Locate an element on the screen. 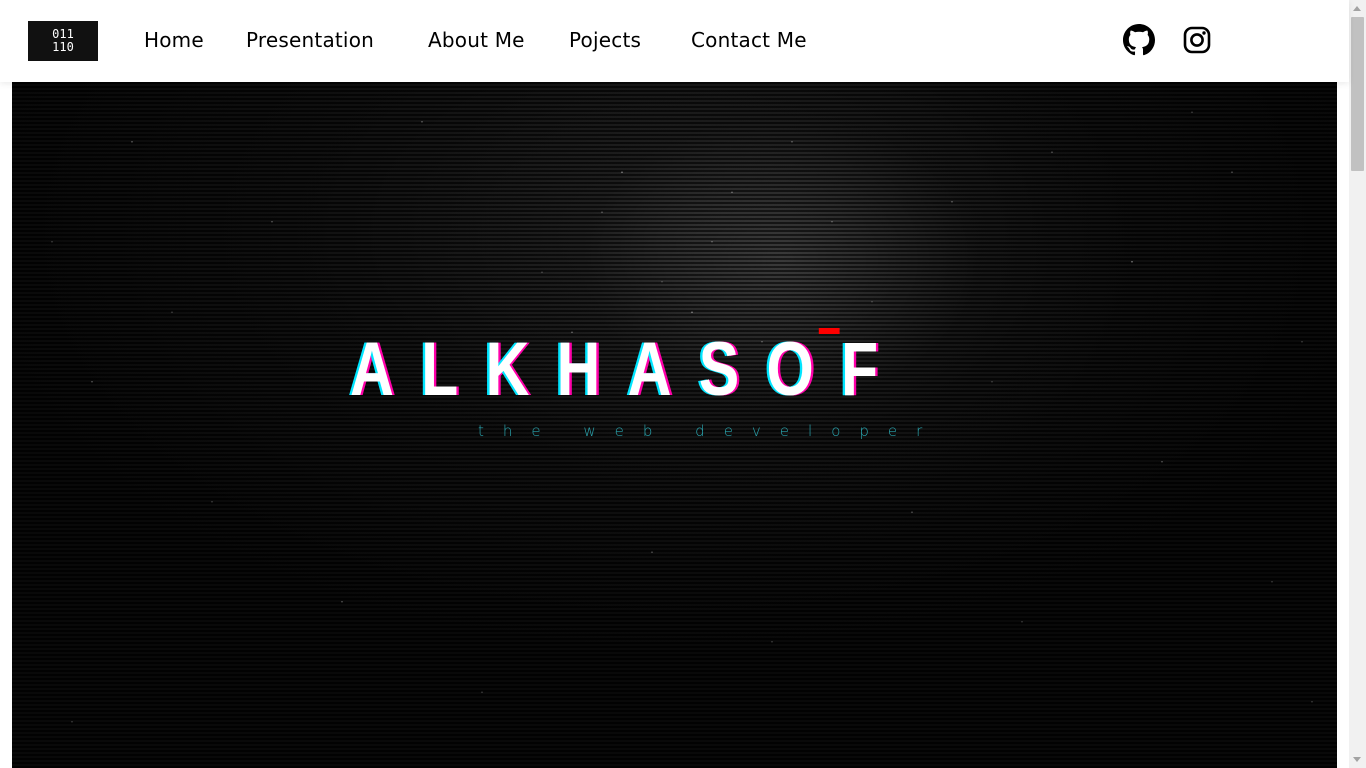 The width and height of the screenshot is (1366, 768). page-scrollbar is located at coordinates (1357, 384).